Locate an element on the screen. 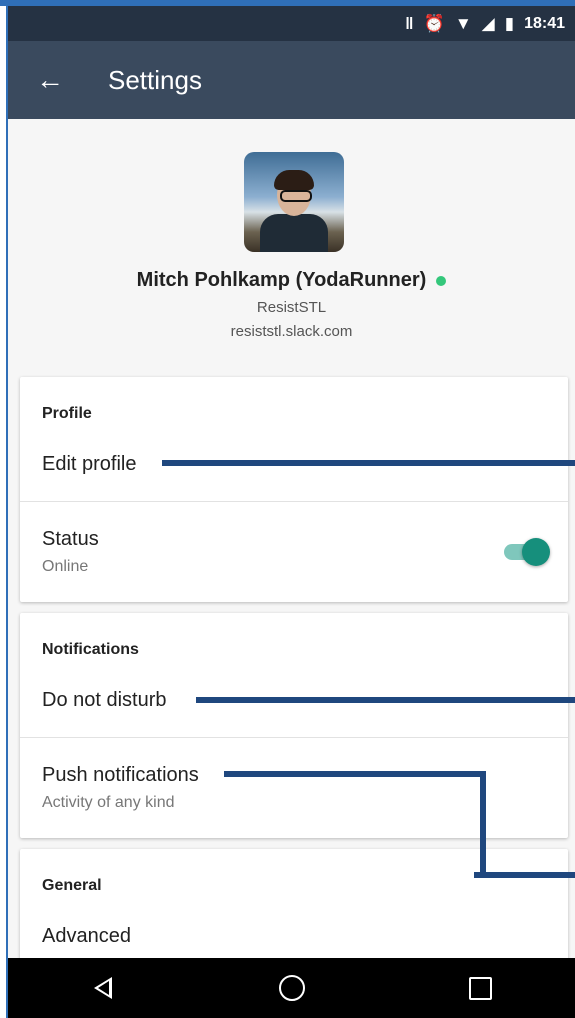 This screenshot has width=575, height=1018. avatar-hair is located at coordinates (294, 180).